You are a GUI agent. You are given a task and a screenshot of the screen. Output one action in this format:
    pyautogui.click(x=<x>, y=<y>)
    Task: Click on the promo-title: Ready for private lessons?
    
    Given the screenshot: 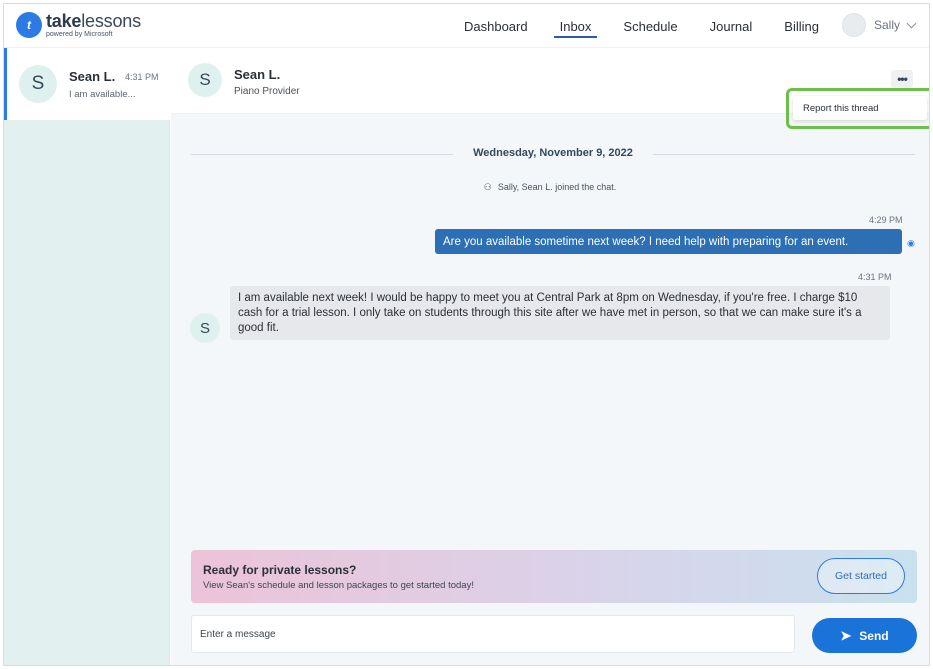 What is the action you would take?
    pyautogui.click(x=280, y=570)
    